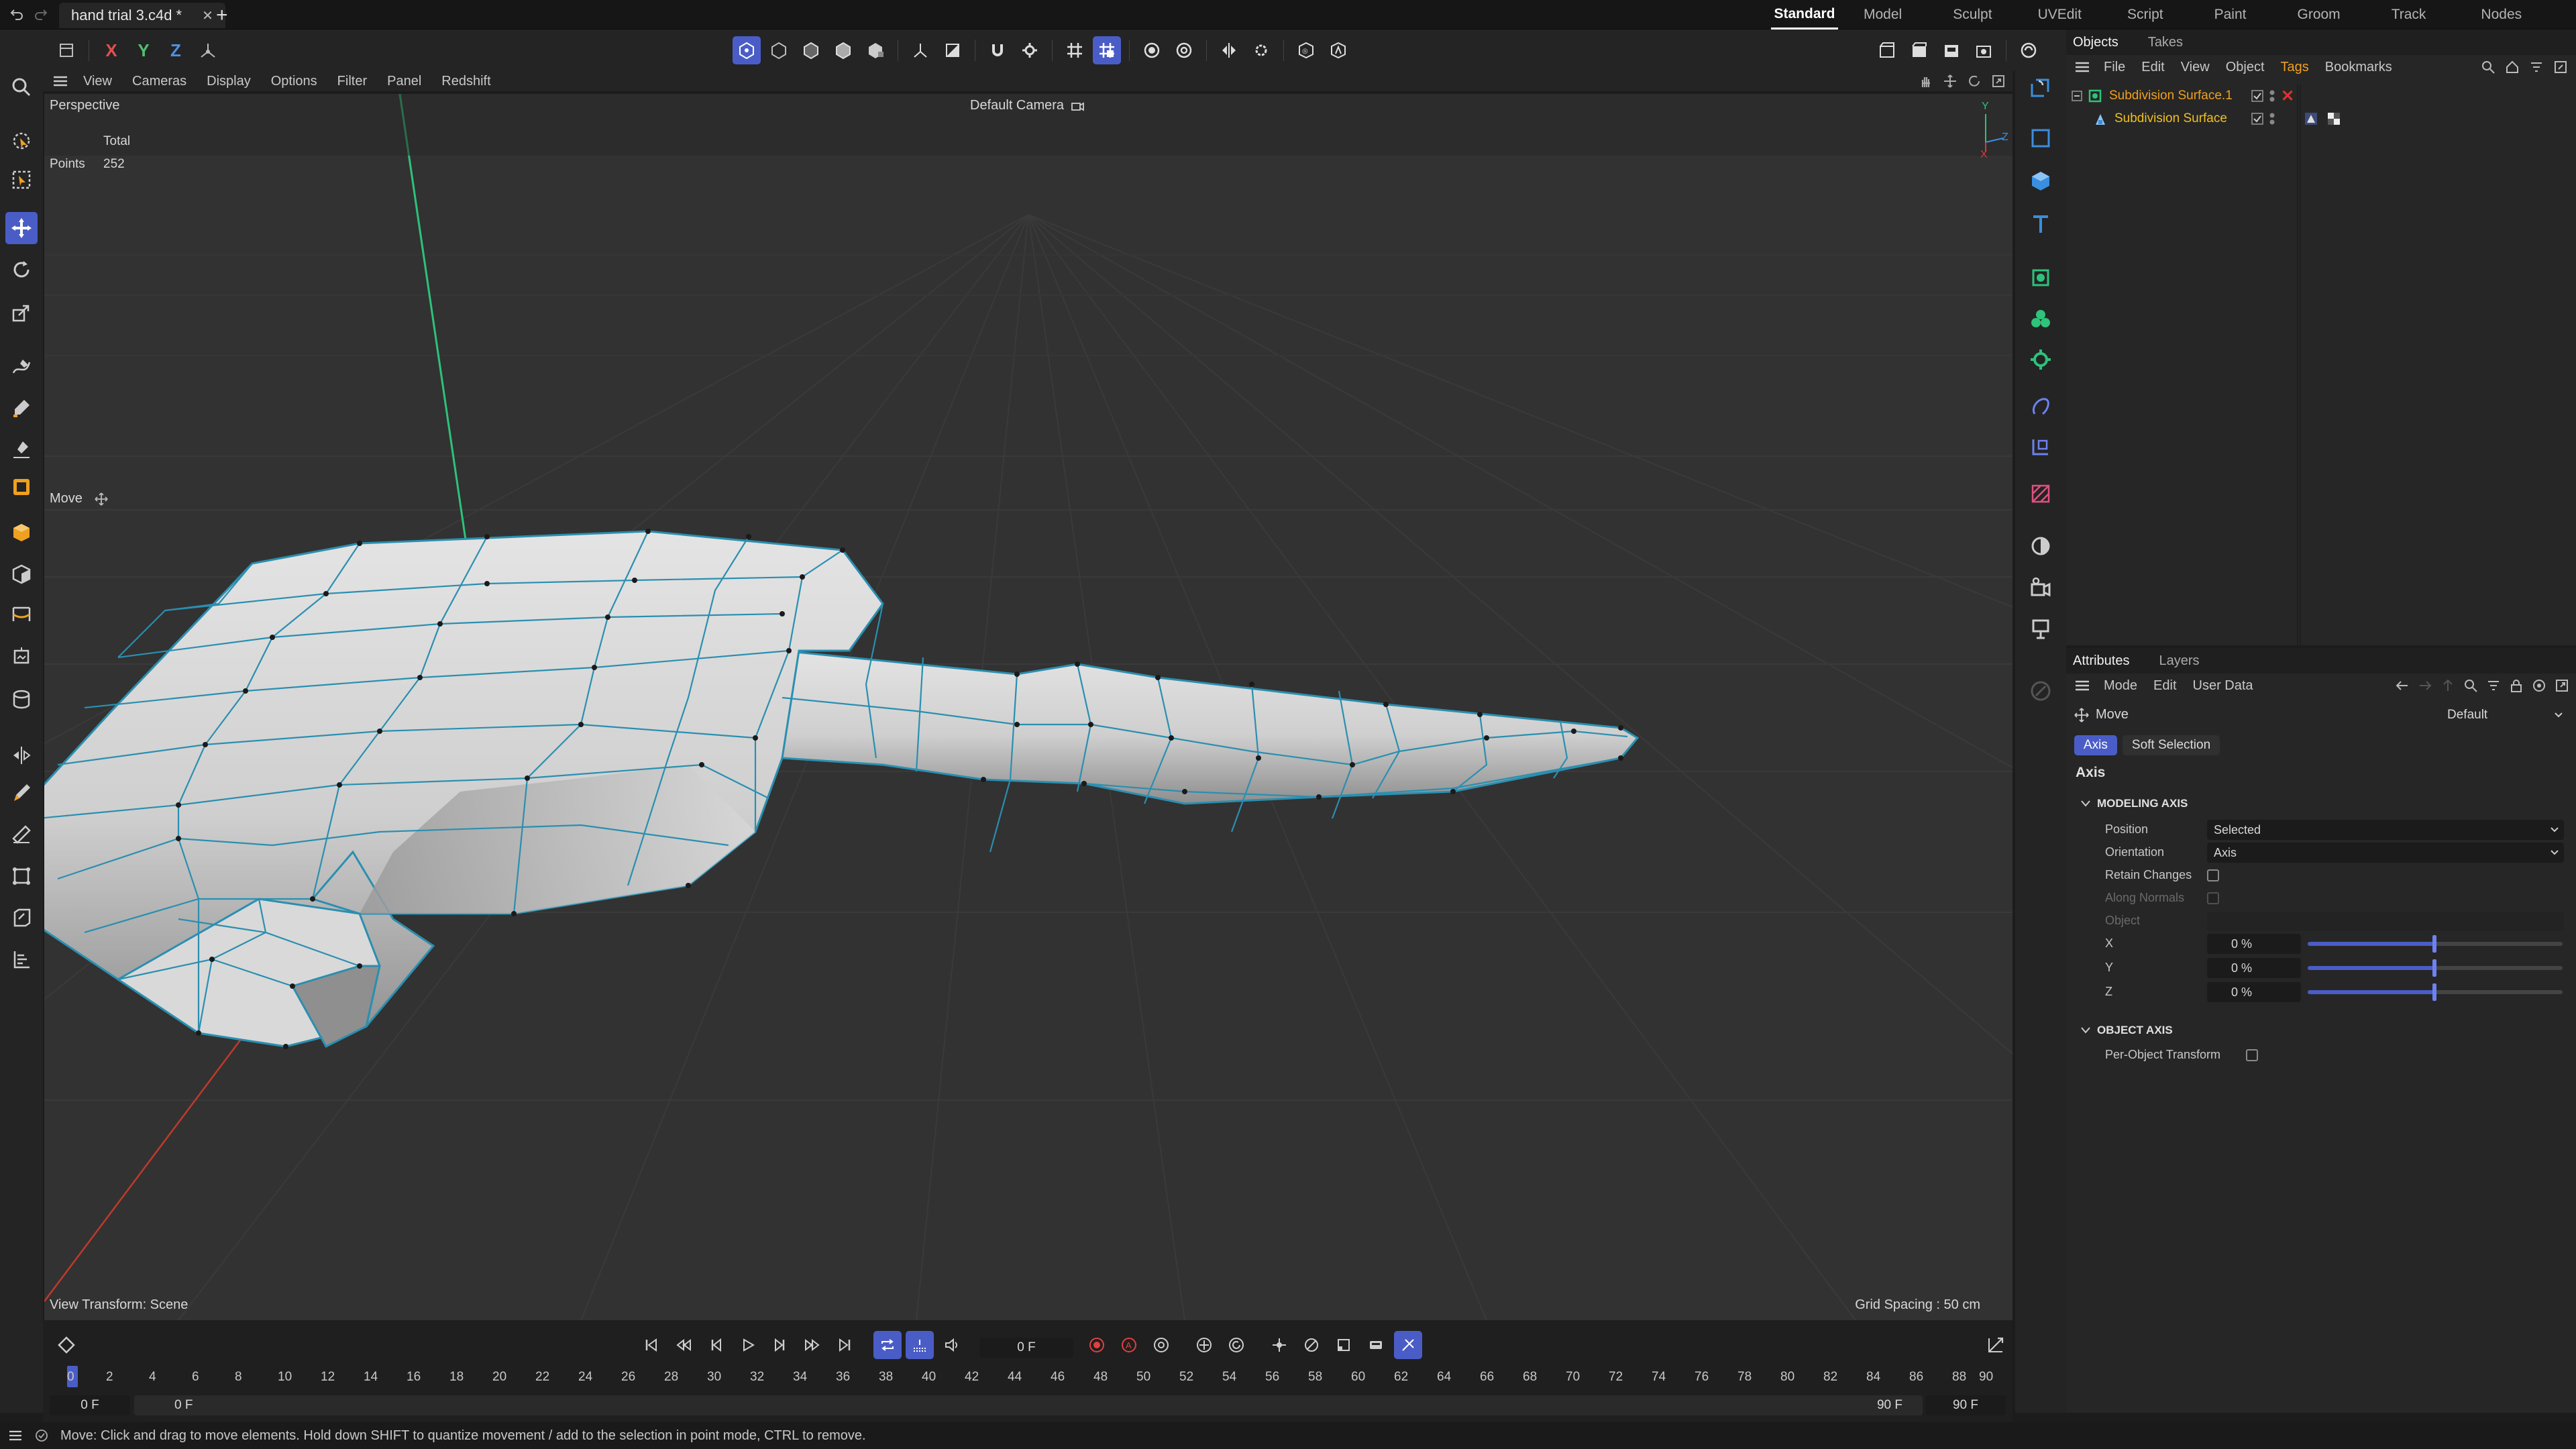 Image resolution: width=2576 pixels, height=1449 pixels. Describe the element at coordinates (1306, 50) in the screenshot. I see `python-icon: ◎` at that location.